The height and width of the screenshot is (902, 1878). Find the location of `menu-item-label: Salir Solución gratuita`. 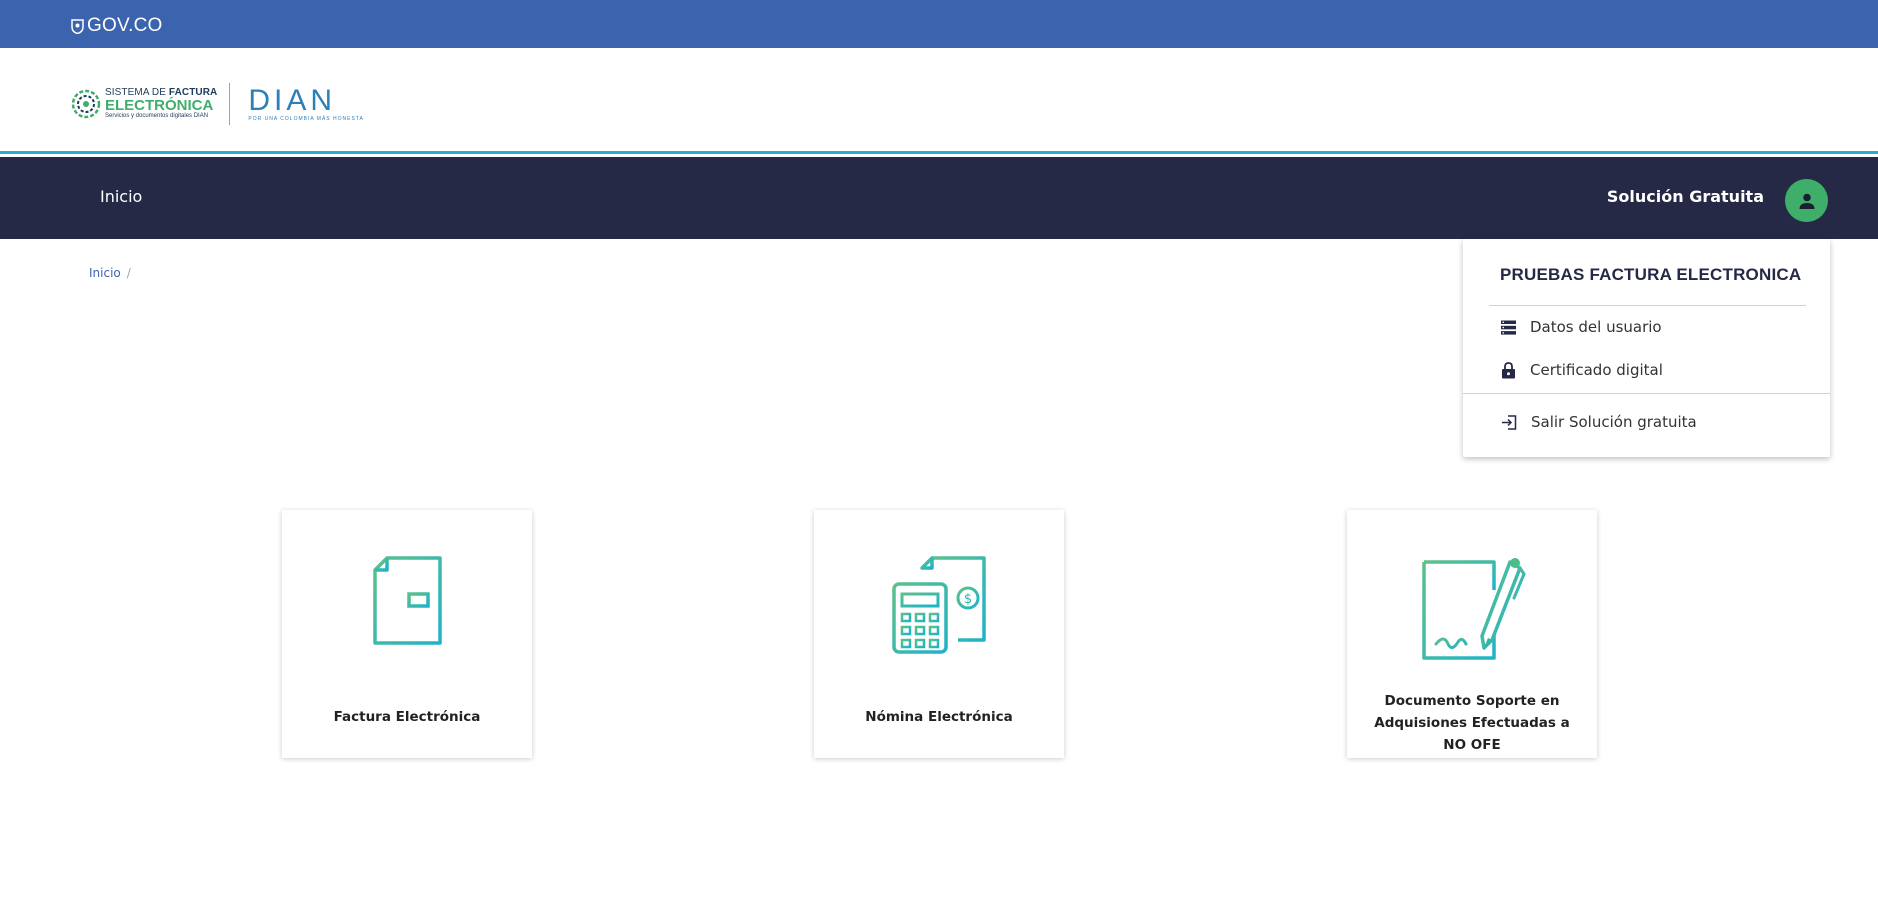

menu-item-label: Salir Solución gratuita is located at coordinates (1614, 422).